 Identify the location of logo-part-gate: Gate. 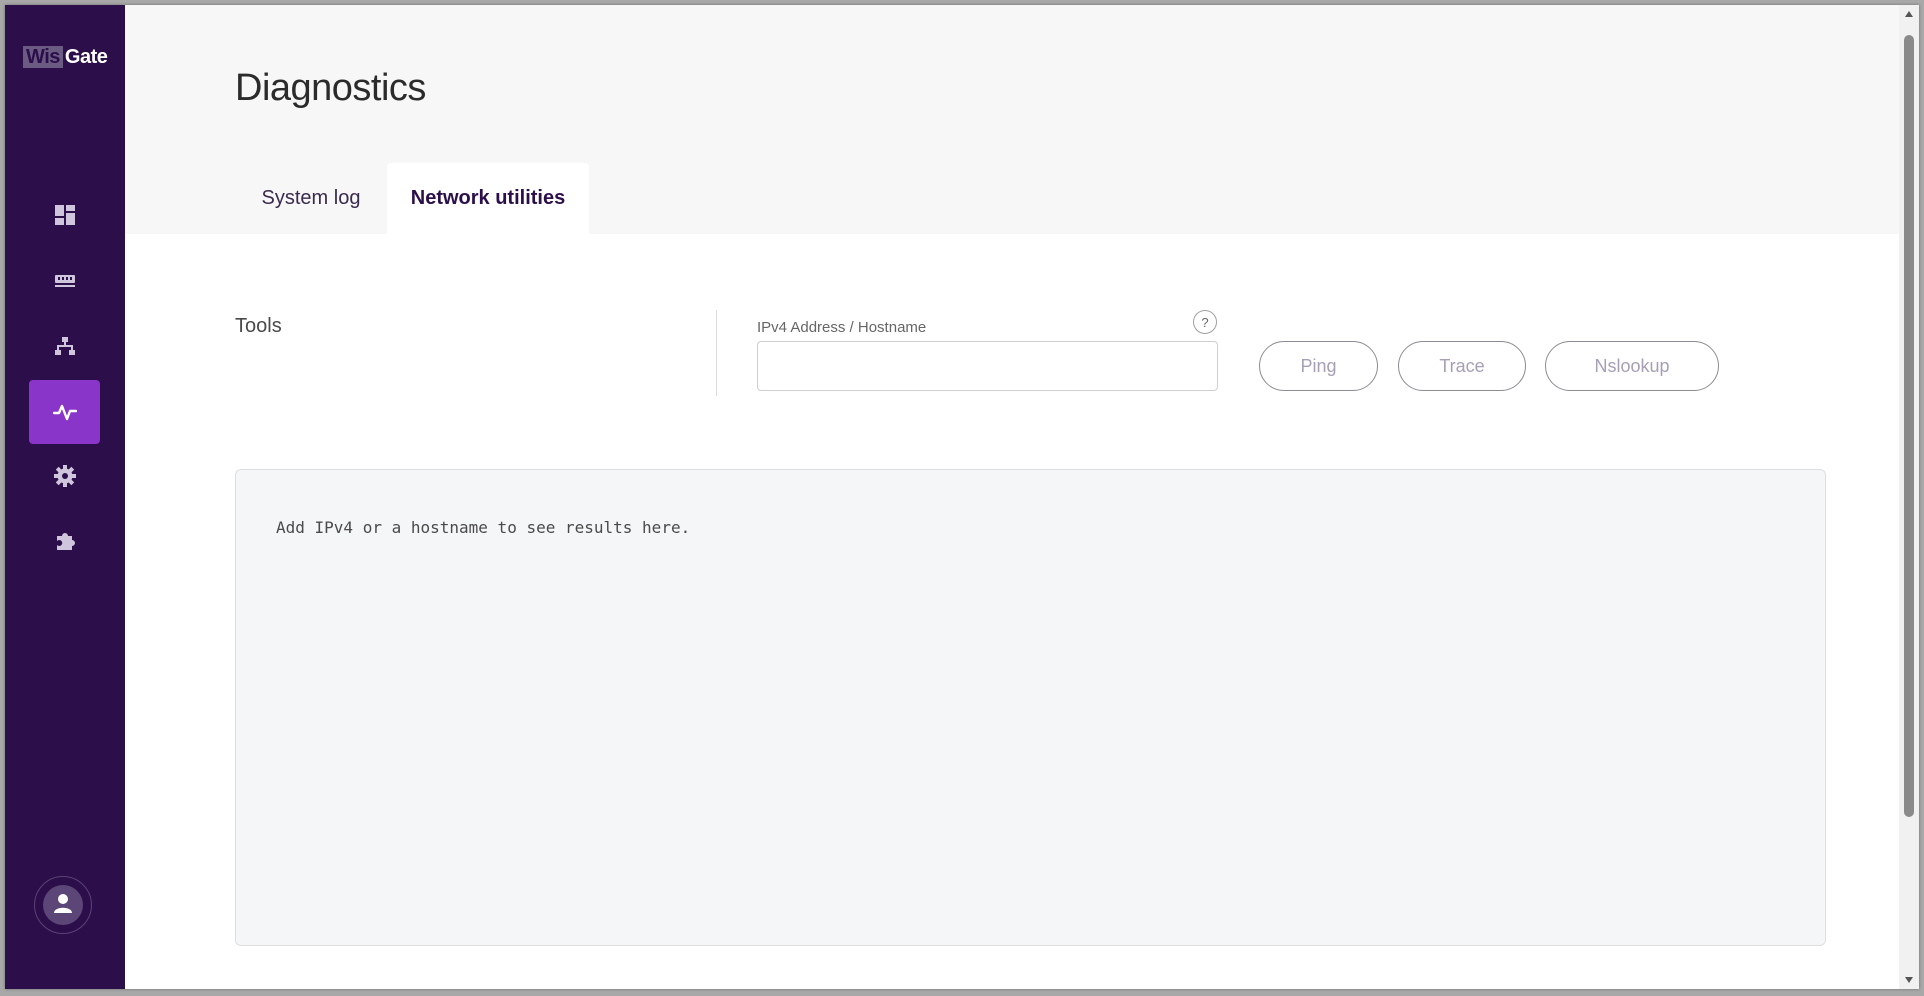
(86, 57).